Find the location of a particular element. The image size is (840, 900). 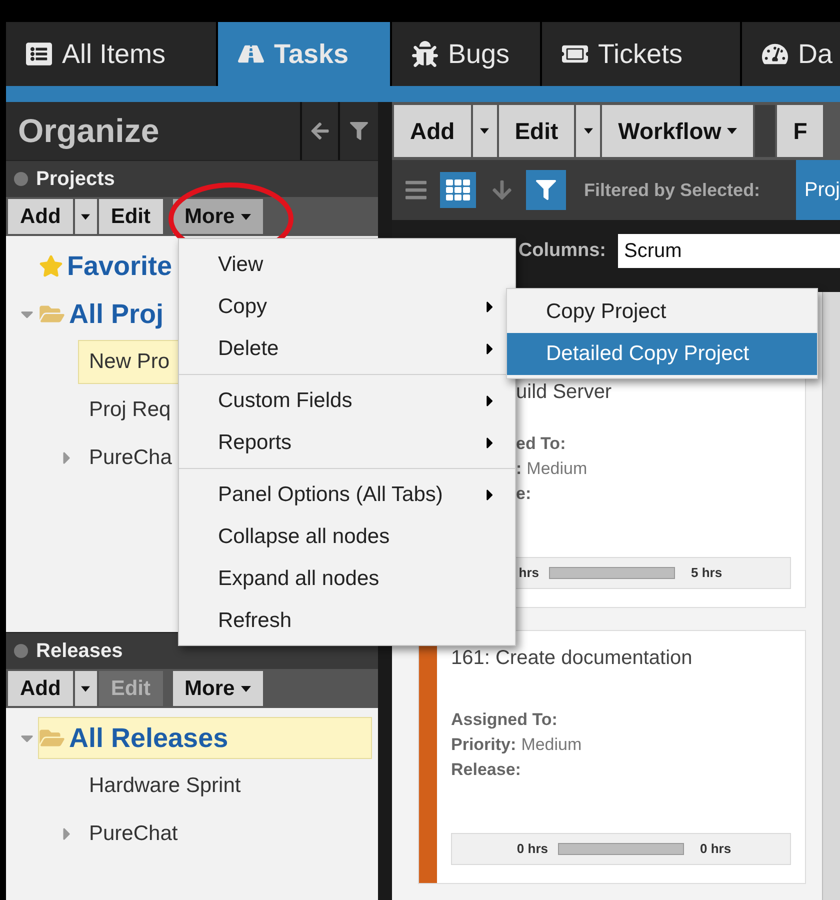

hours-text: hrs is located at coordinates (528, 573).